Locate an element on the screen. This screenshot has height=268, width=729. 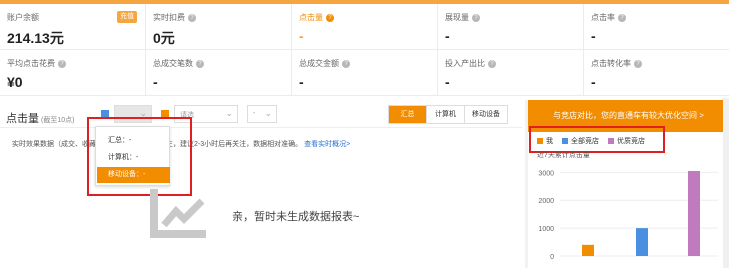
metric-value: ¥0 is located at coordinates (15, 82).